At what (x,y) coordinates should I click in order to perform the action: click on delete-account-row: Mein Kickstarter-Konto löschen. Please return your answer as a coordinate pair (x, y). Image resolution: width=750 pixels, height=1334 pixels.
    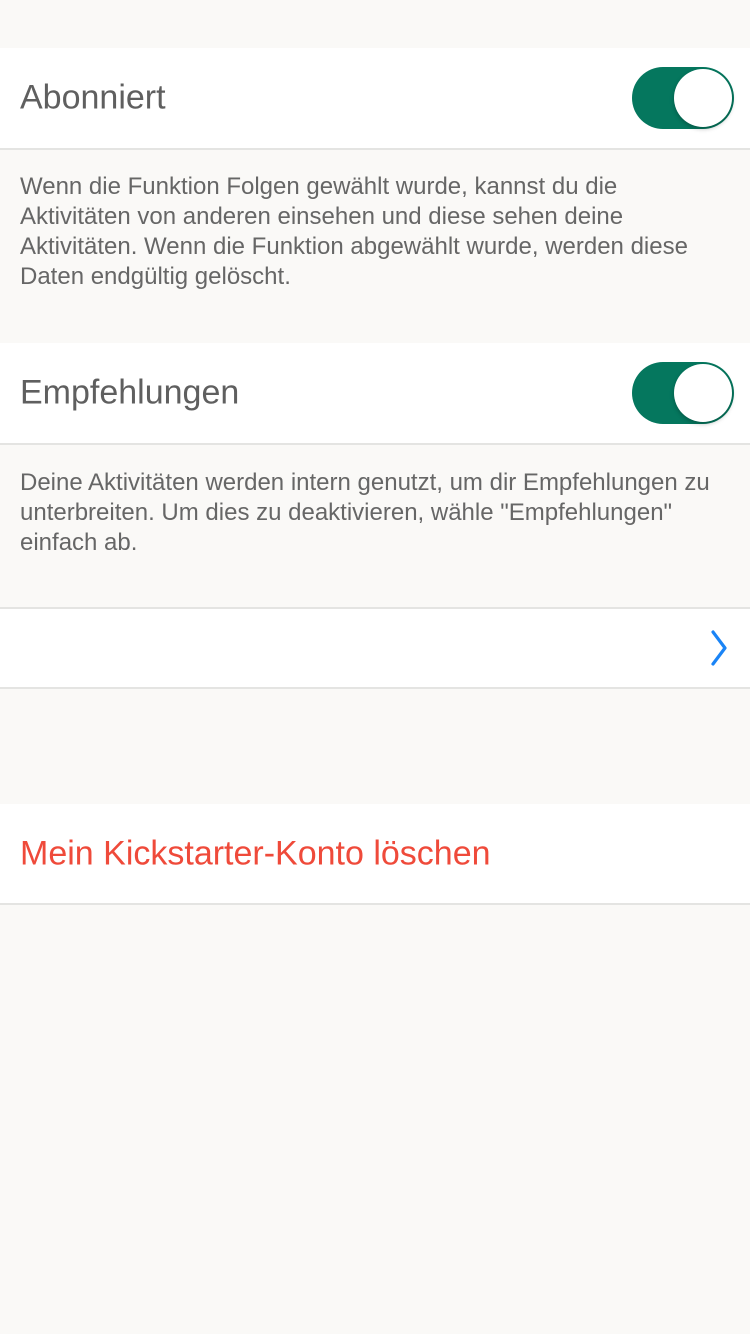
    Looking at the image, I should click on (375, 854).